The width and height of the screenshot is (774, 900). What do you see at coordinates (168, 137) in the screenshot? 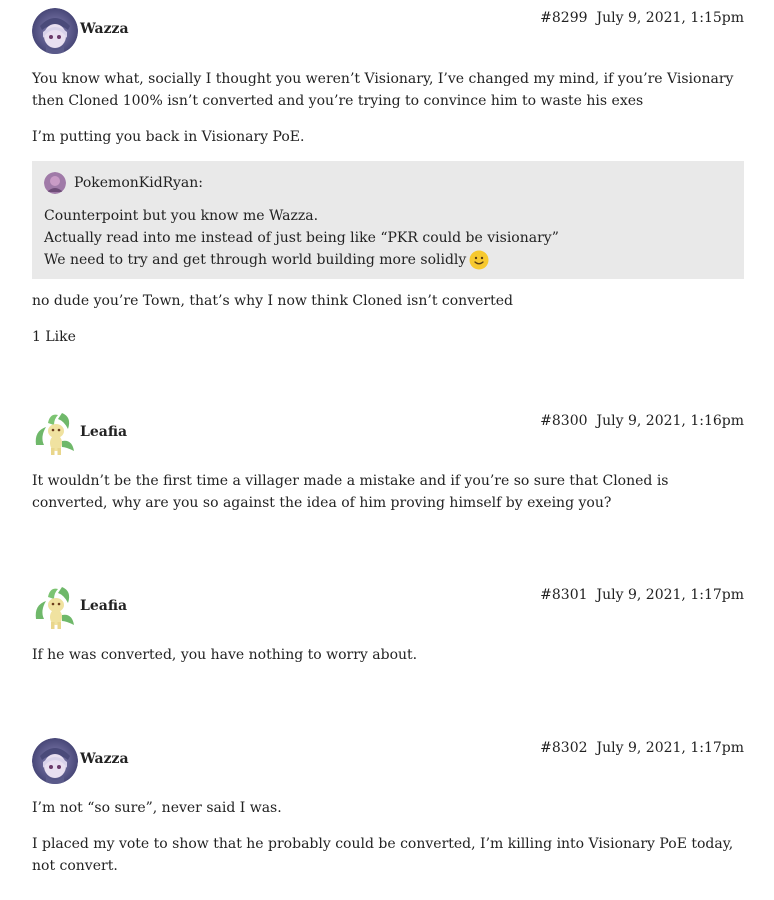
I see `post-paragraph: I’m putting you back in Visionary PoE.` at bounding box center [168, 137].